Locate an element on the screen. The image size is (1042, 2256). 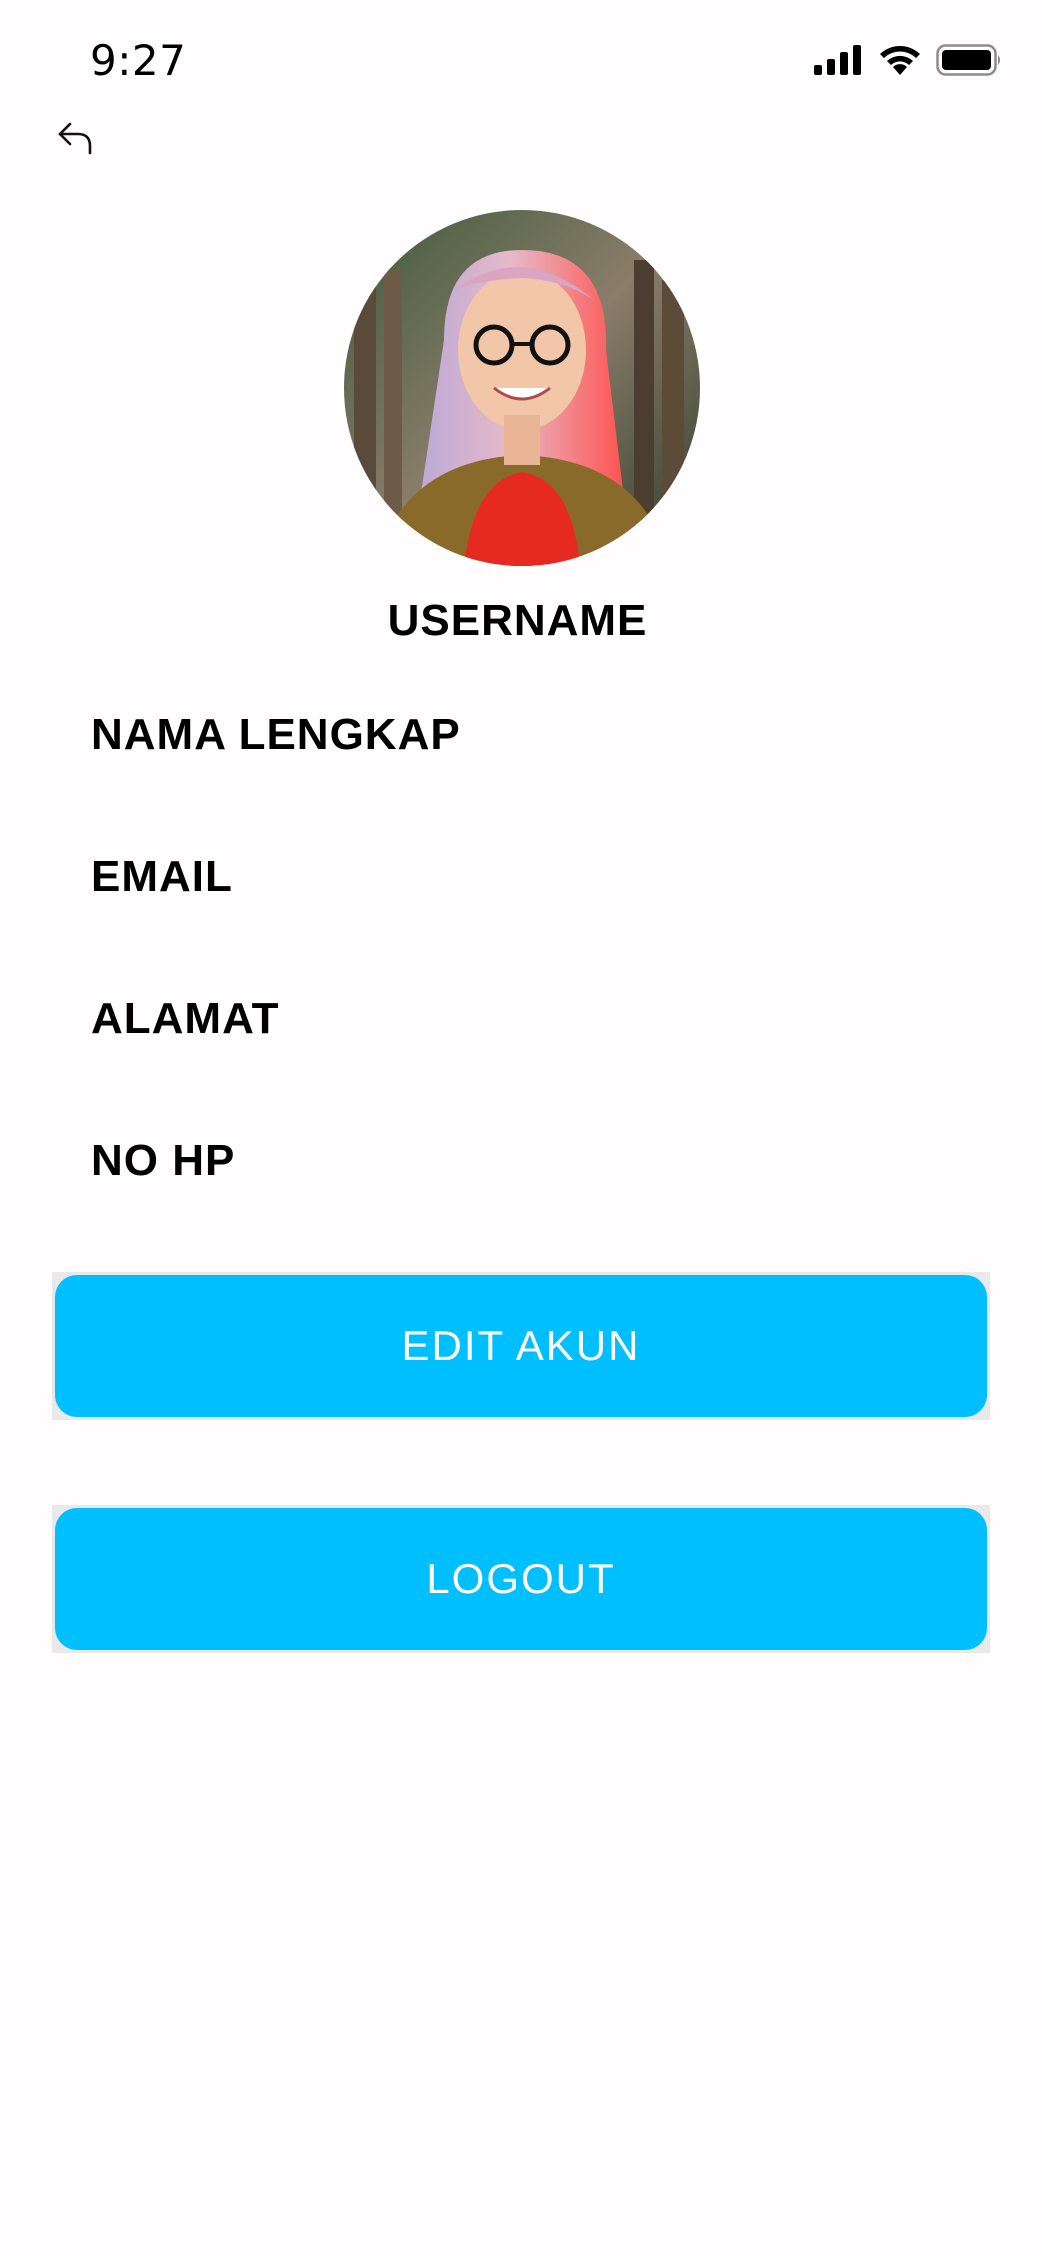
battery-icon is located at coordinates (969, 60).